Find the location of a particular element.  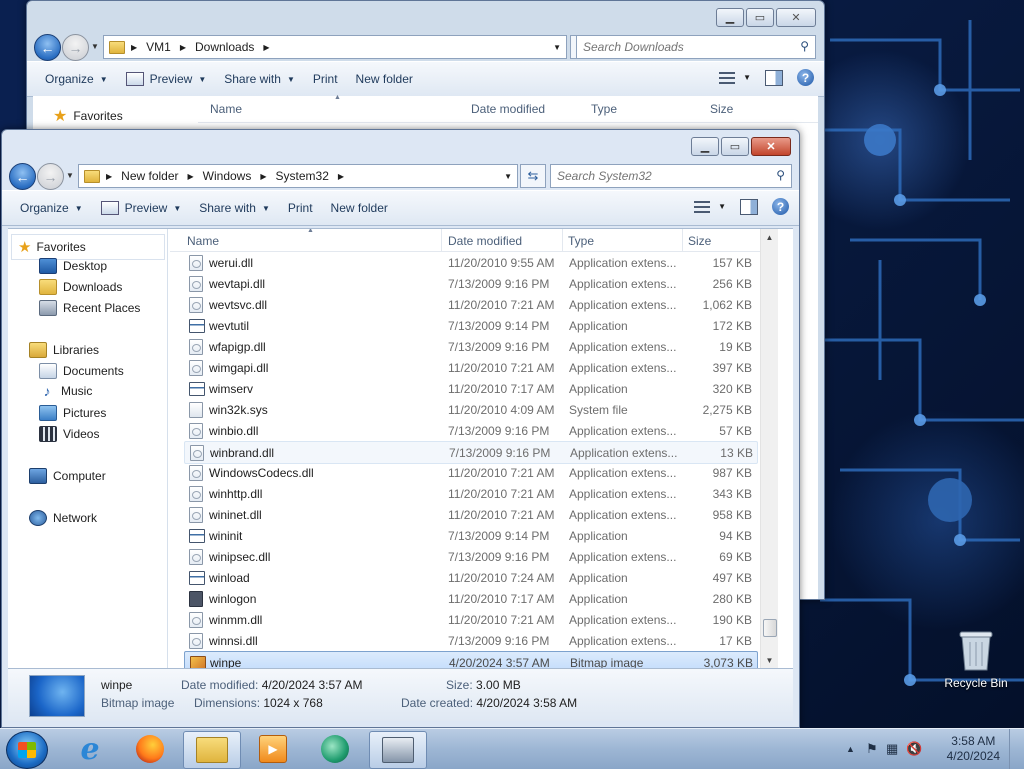

vertical-scrollbar: ▲ ▼ is located at coordinates (769, 449).